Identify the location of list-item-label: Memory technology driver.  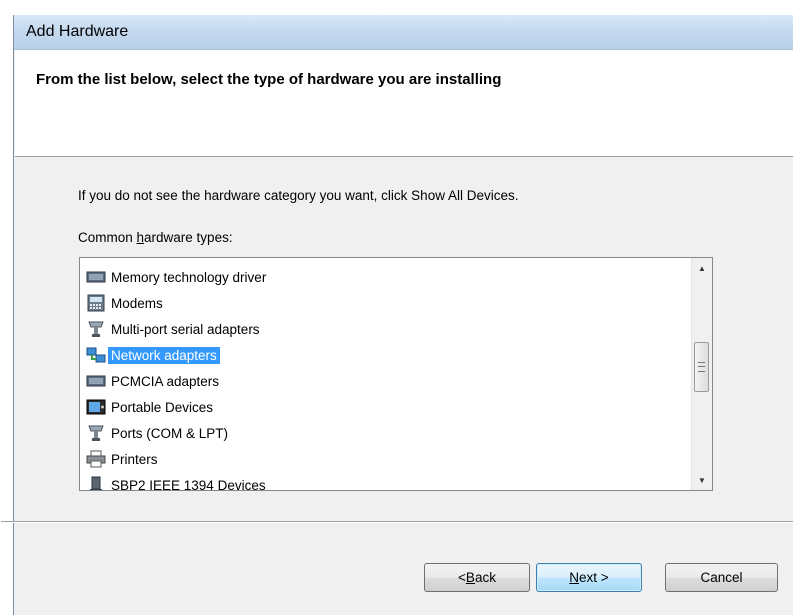
(189, 277).